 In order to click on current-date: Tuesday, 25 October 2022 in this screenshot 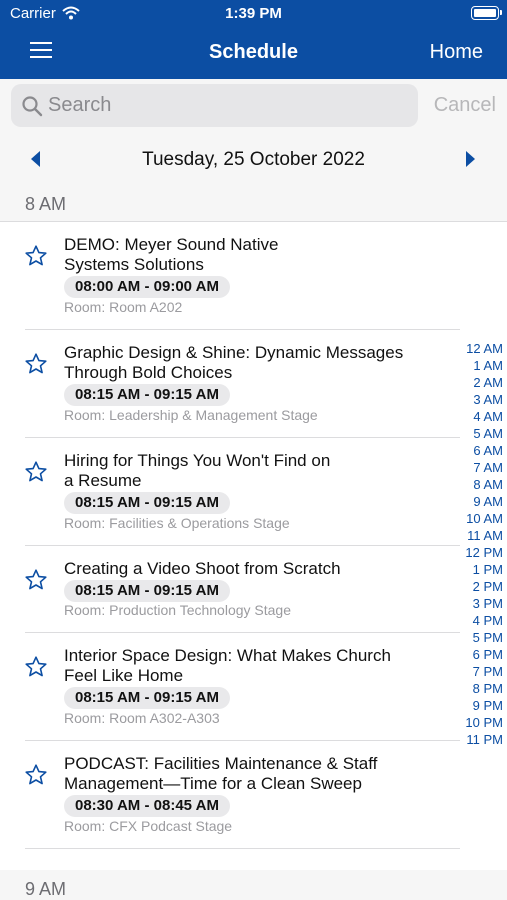, I will do `click(253, 159)`.